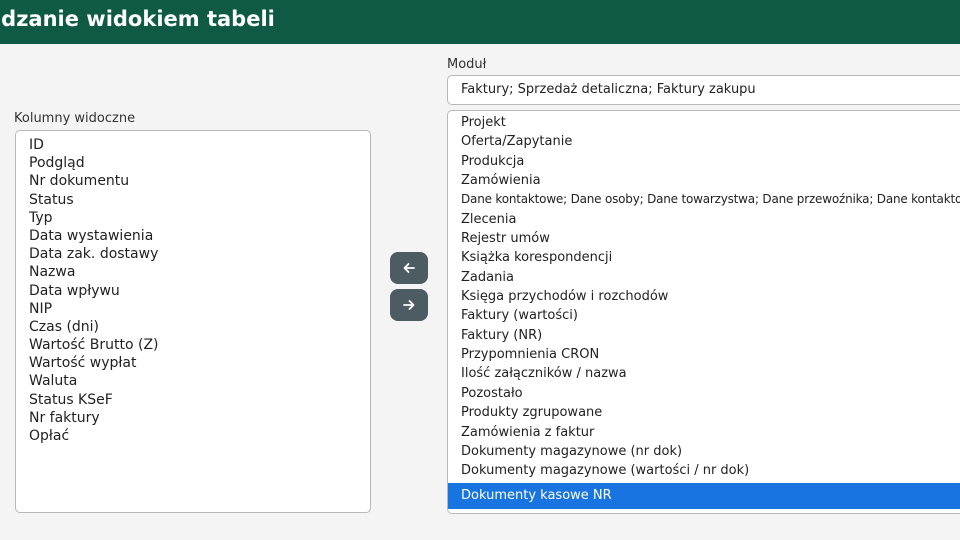  Describe the element at coordinates (704, 141) in the screenshot. I see `list-item: Oferta/Zapytanie` at that location.